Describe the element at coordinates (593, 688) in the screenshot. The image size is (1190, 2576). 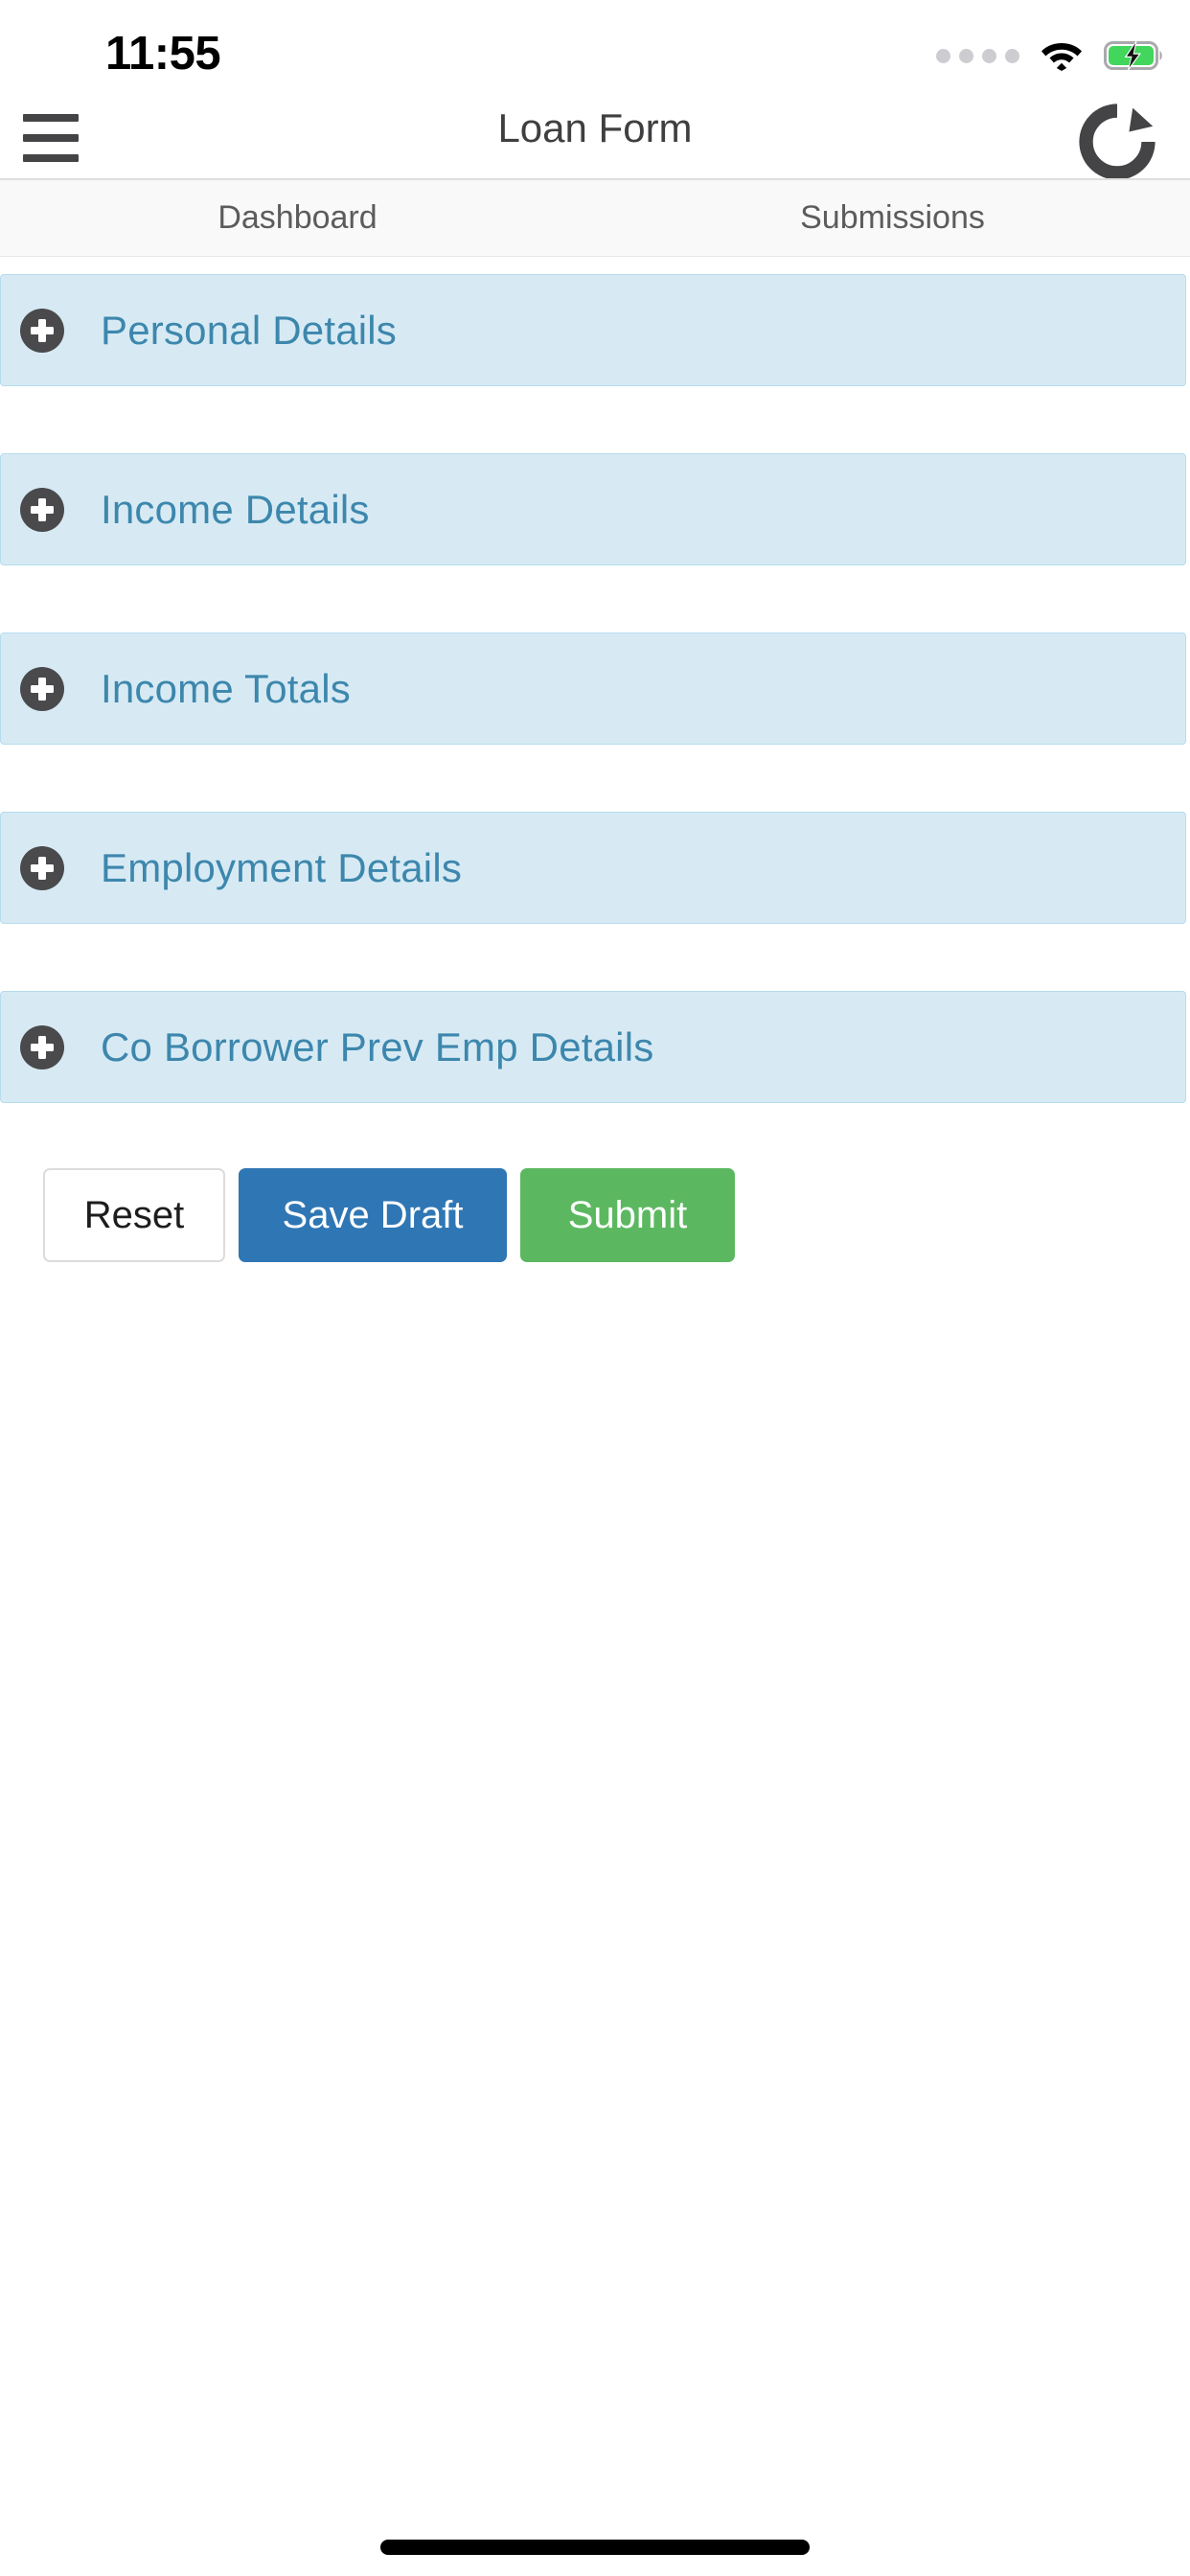
I see `accordion-section-income-totals: Income Totals` at that location.